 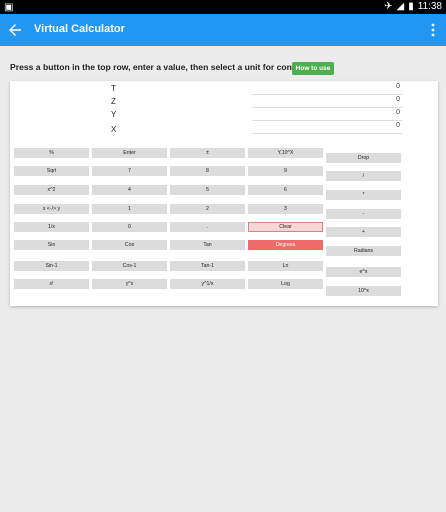 I want to click on back-arrow-icon, so click(x=15, y=30).